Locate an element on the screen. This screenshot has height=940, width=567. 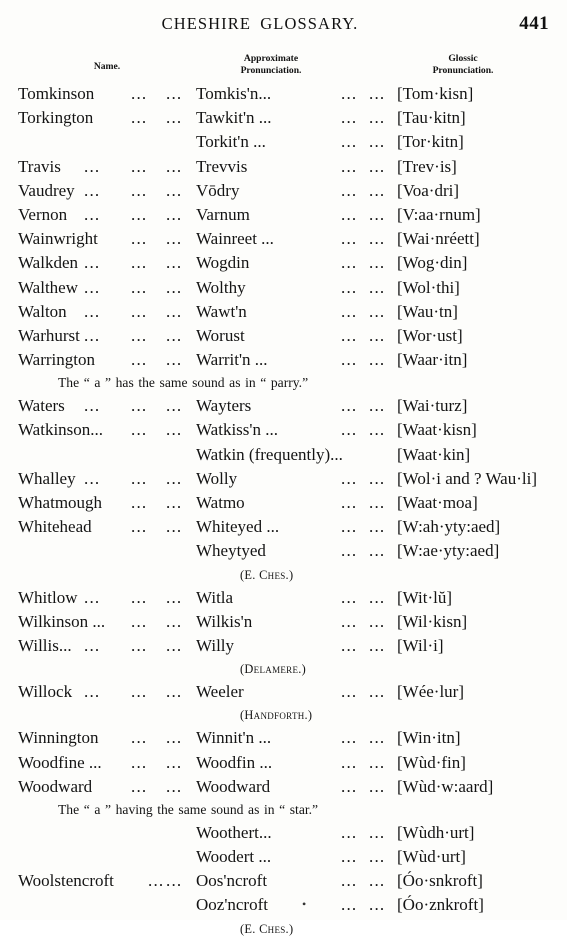
page-number: 441 is located at coordinates (534, 23).